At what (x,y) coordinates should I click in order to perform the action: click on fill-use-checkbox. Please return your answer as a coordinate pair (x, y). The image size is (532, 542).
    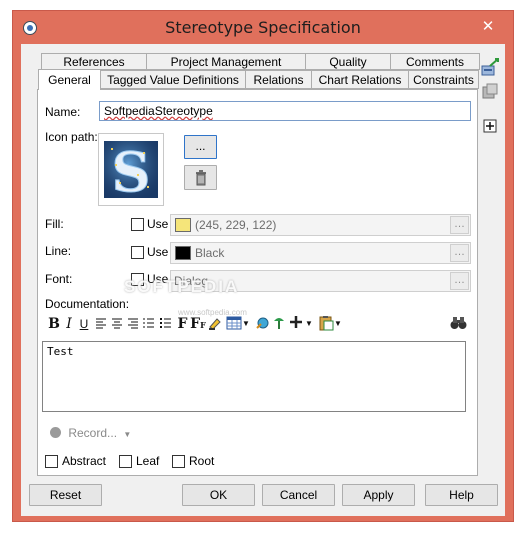
    Looking at the image, I should click on (137, 224).